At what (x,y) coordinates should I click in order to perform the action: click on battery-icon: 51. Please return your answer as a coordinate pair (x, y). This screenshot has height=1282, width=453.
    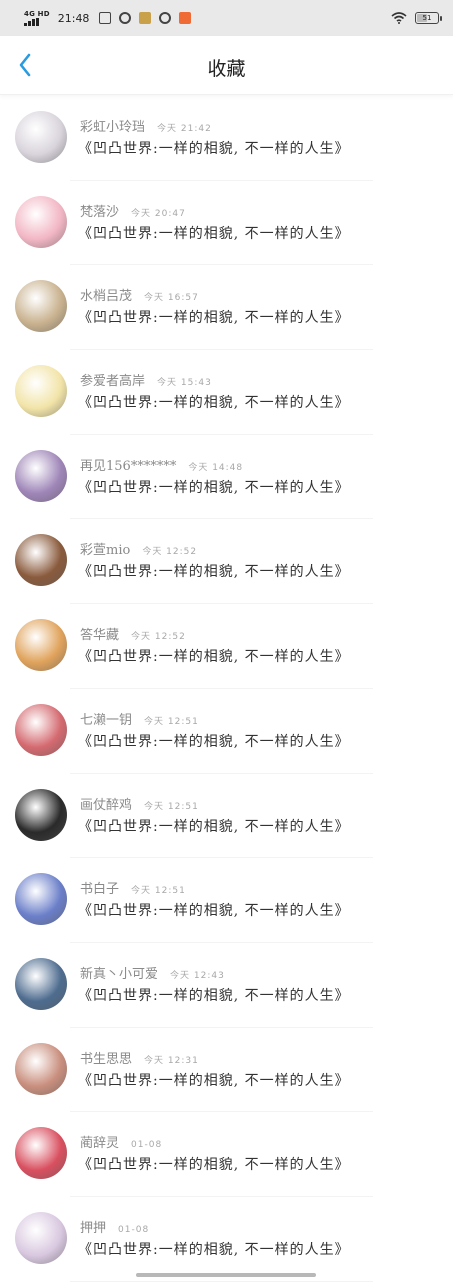
    Looking at the image, I should click on (428, 18).